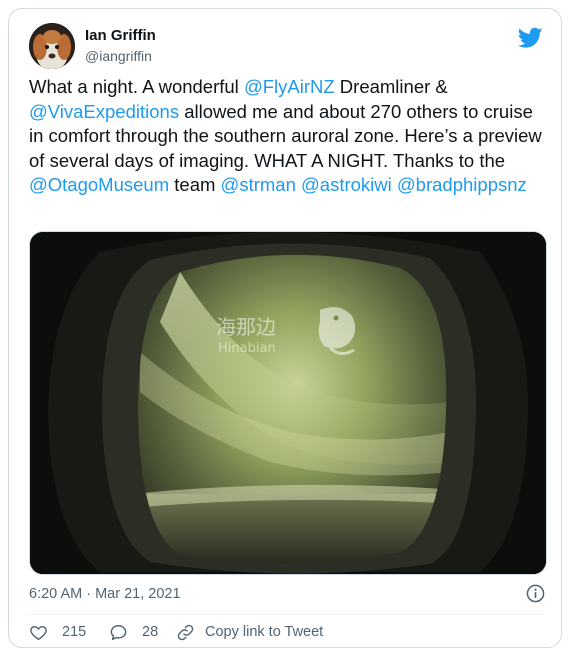 This screenshot has height=658, width=574. What do you see at coordinates (150, 632) in the screenshot?
I see `reply-count: 28` at bounding box center [150, 632].